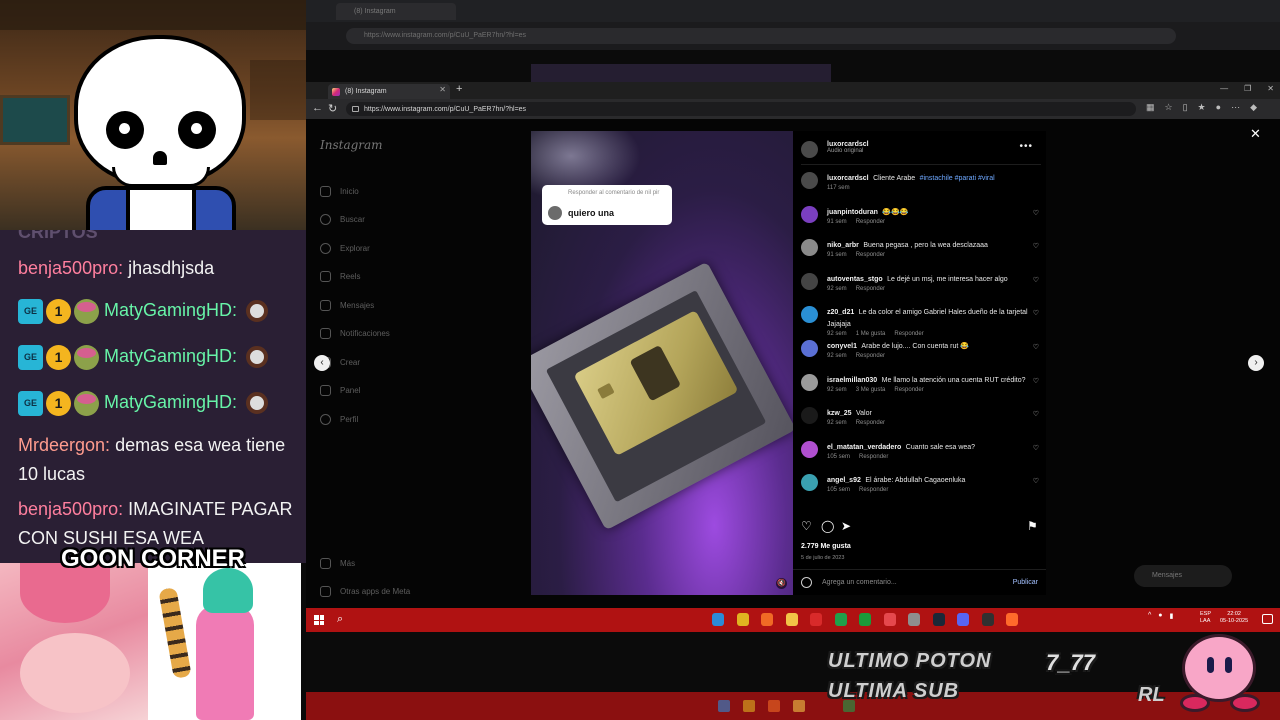  What do you see at coordinates (355, 277) in the screenshot?
I see `sidebar-item-reels: Reels` at bounding box center [355, 277].